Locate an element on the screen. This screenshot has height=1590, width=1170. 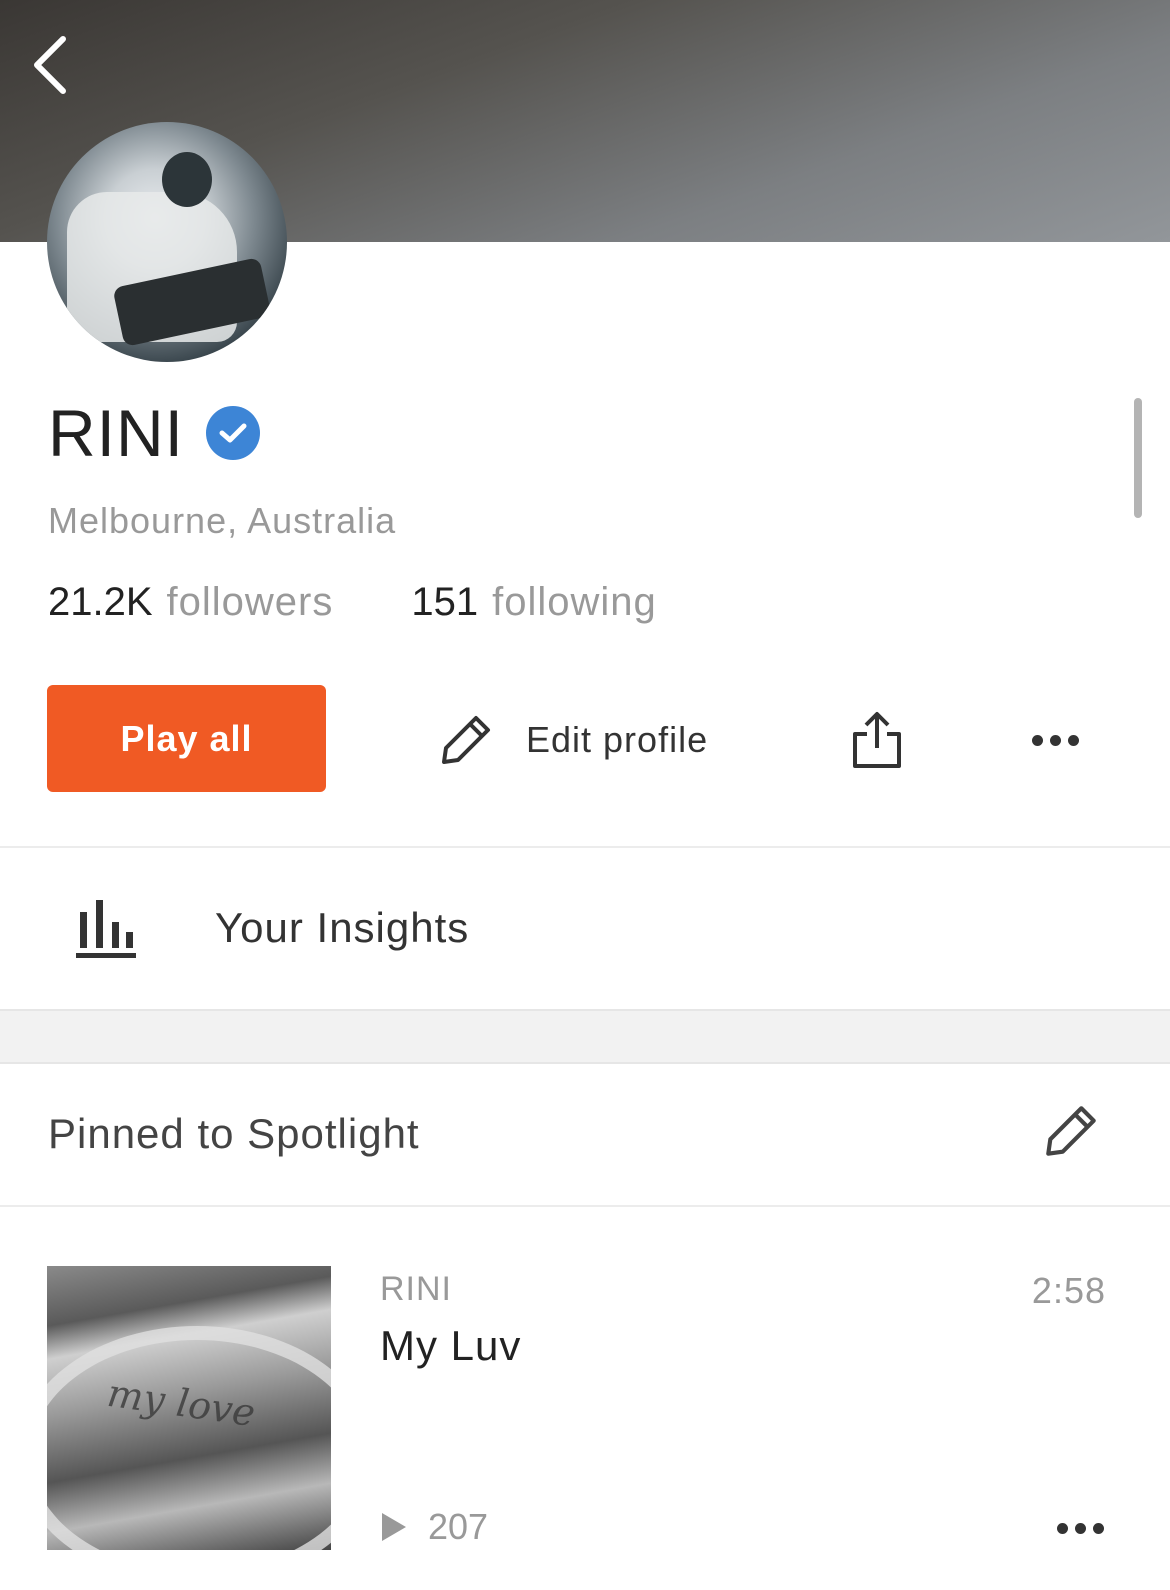
play-all-button: Play all is located at coordinates (186, 738).